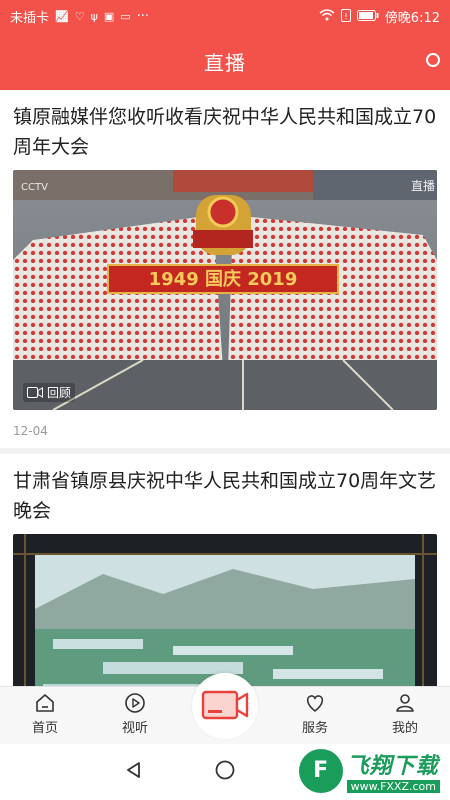 The image size is (450, 800). I want to click on cctv-logo-text: CCTV, so click(34, 187).